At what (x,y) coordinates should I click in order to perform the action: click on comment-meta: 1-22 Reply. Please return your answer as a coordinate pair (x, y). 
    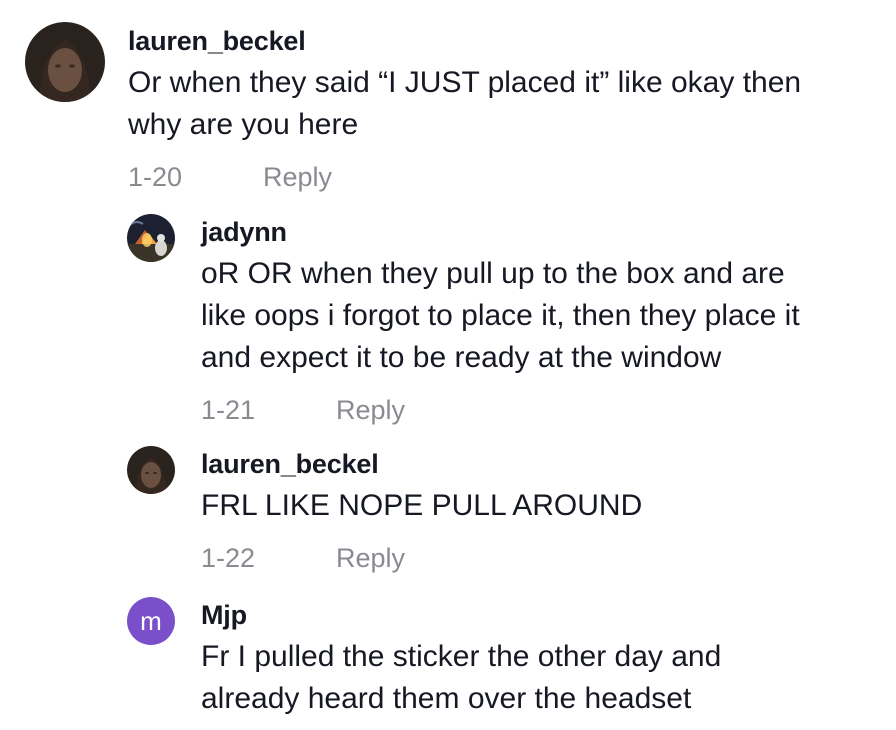
    Looking at the image, I should click on (421, 558).